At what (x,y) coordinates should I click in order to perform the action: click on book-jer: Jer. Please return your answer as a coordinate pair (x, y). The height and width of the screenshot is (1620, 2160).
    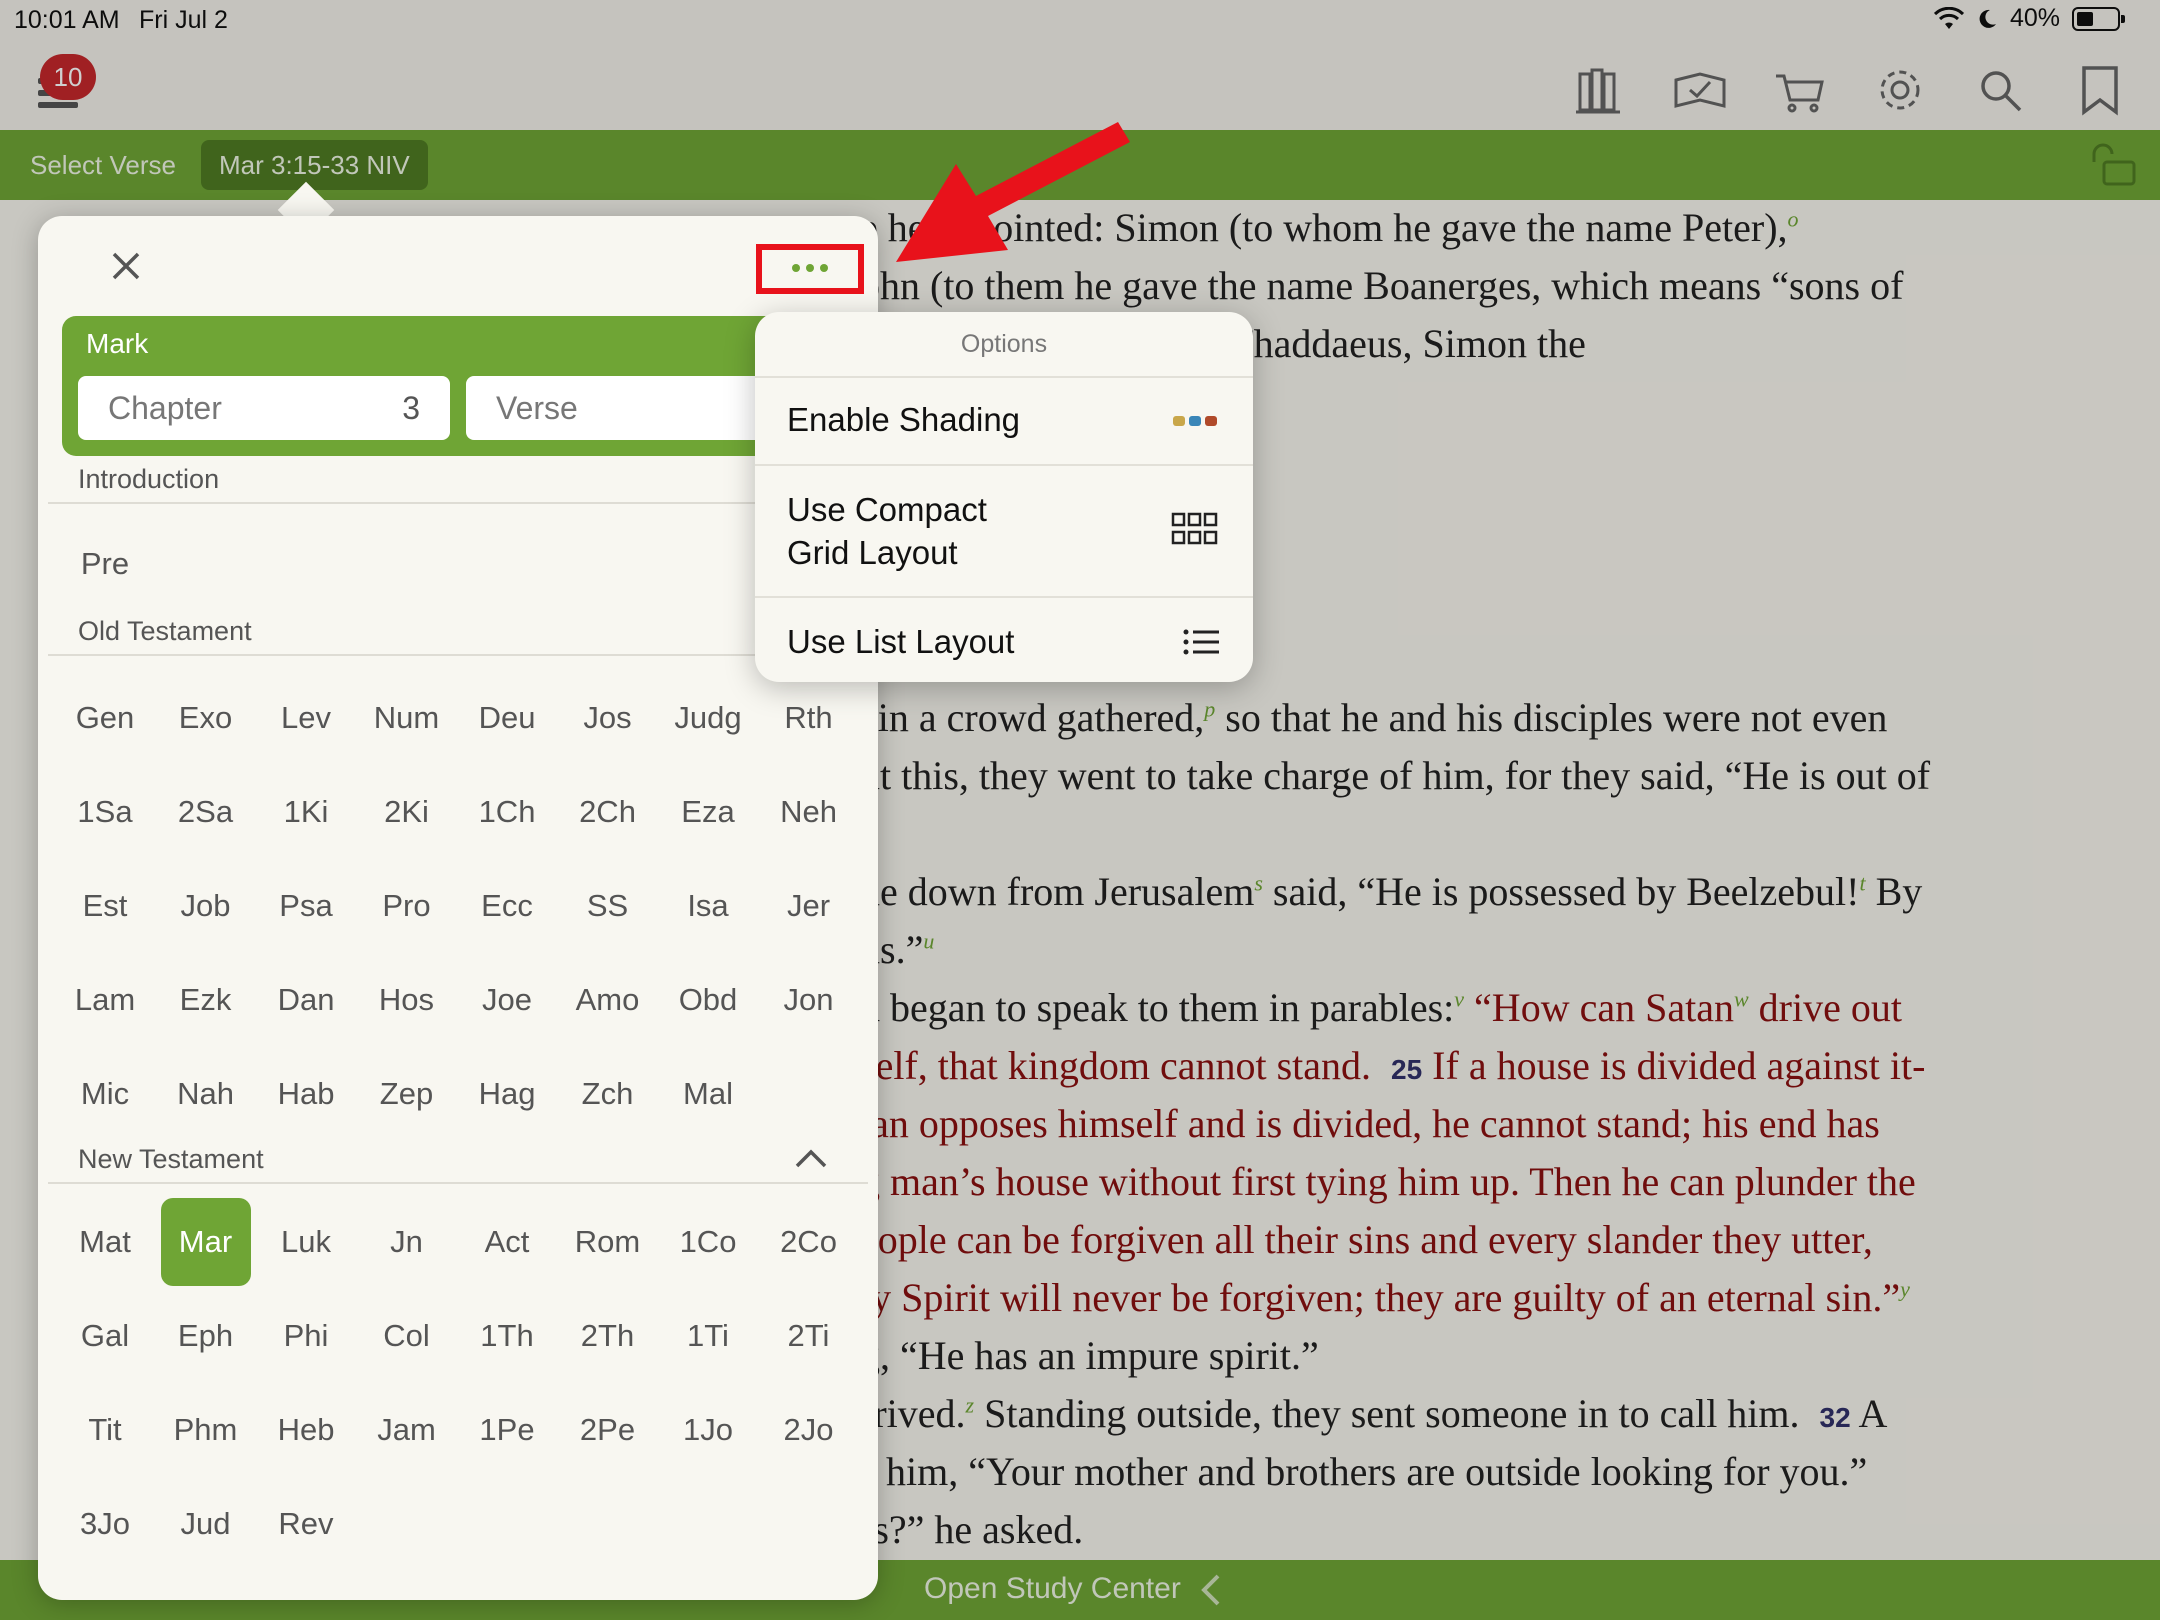
    Looking at the image, I should click on (809, 906).